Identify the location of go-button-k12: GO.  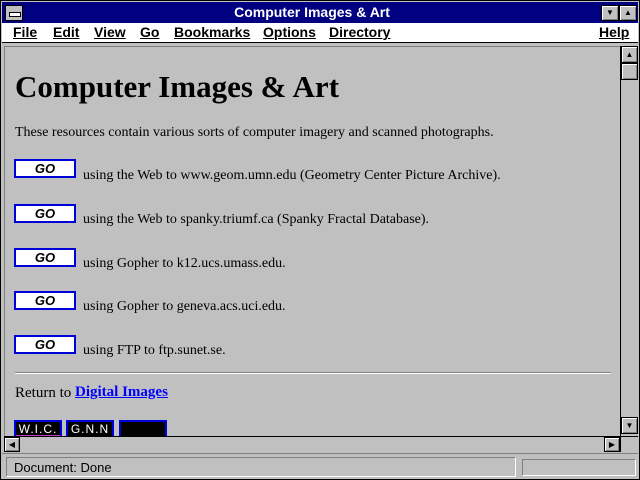
(45, 257).